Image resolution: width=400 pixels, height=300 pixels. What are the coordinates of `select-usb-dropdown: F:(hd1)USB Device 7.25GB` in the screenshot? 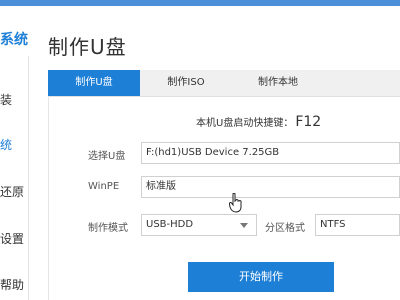 It's located at (270, 153).